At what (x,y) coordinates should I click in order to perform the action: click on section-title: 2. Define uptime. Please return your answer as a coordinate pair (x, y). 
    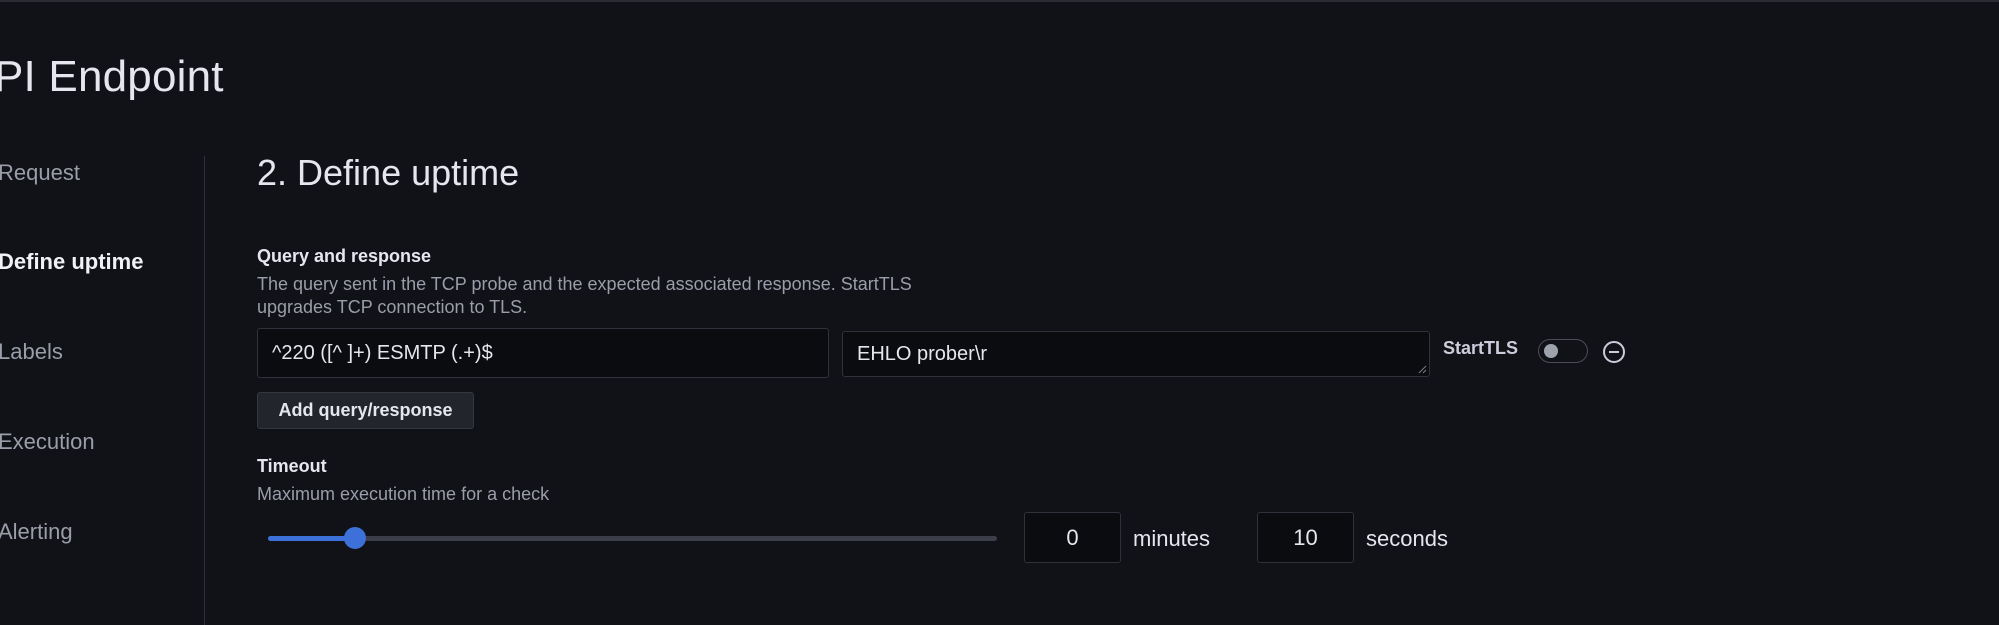
    Looking at the image, I should click on (388, 172).